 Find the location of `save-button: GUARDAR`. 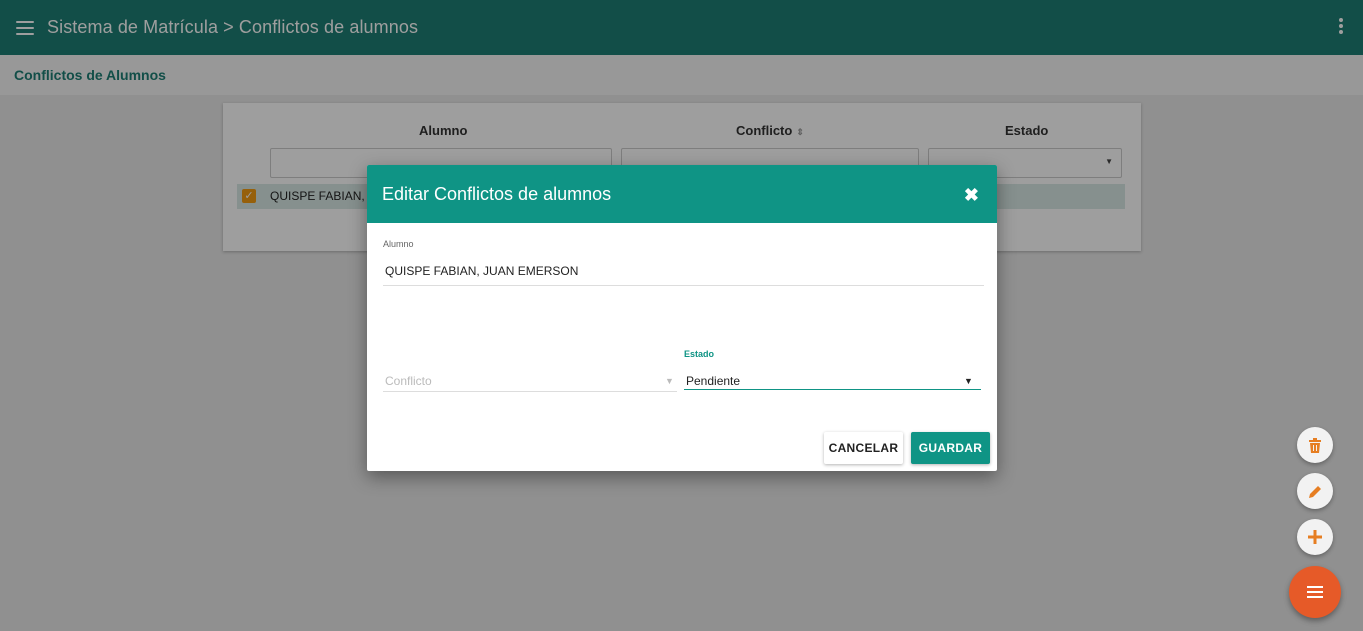

save-button: GUARDAR is located at coordinates (950, 448).